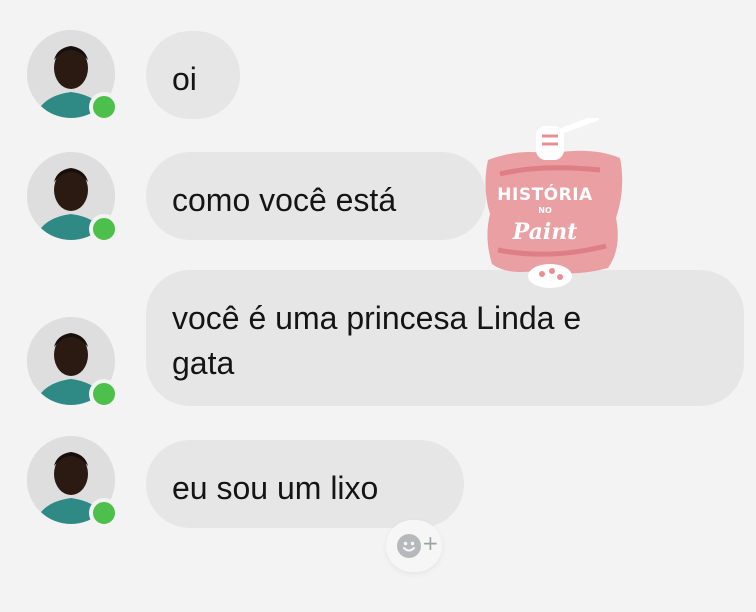  I want to click on smiley-icon, so click(409, 546).